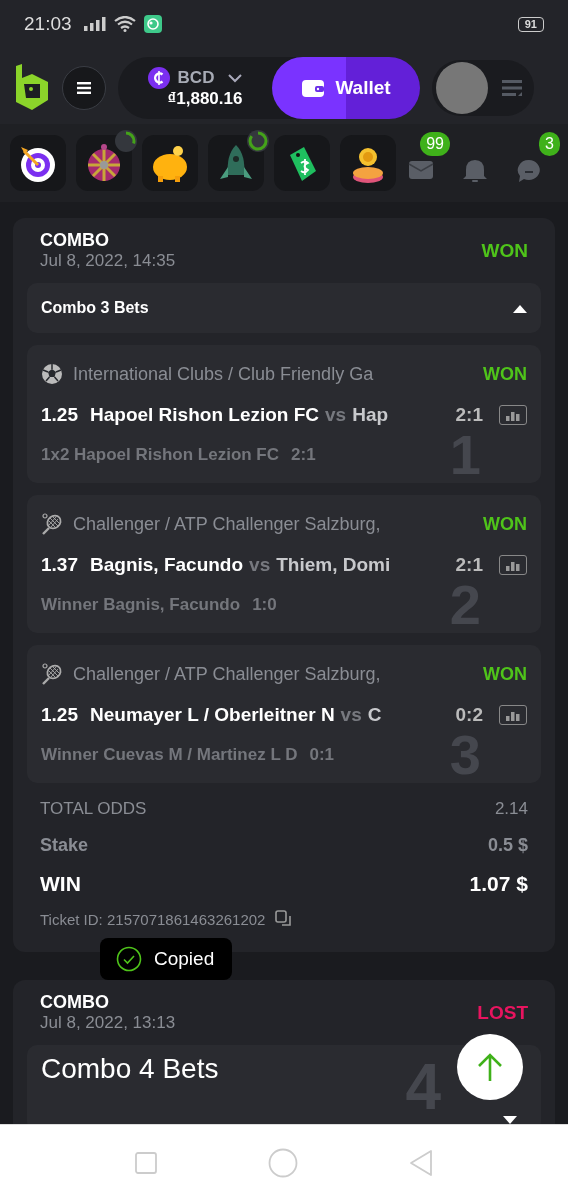 The height and width of the screenshot is (1200, 568). What do you see at coordinates (212, 715) in the screenshot?
I see `home-team: Neumayer L / Oberleitner N` at bounding box center [212, 715].